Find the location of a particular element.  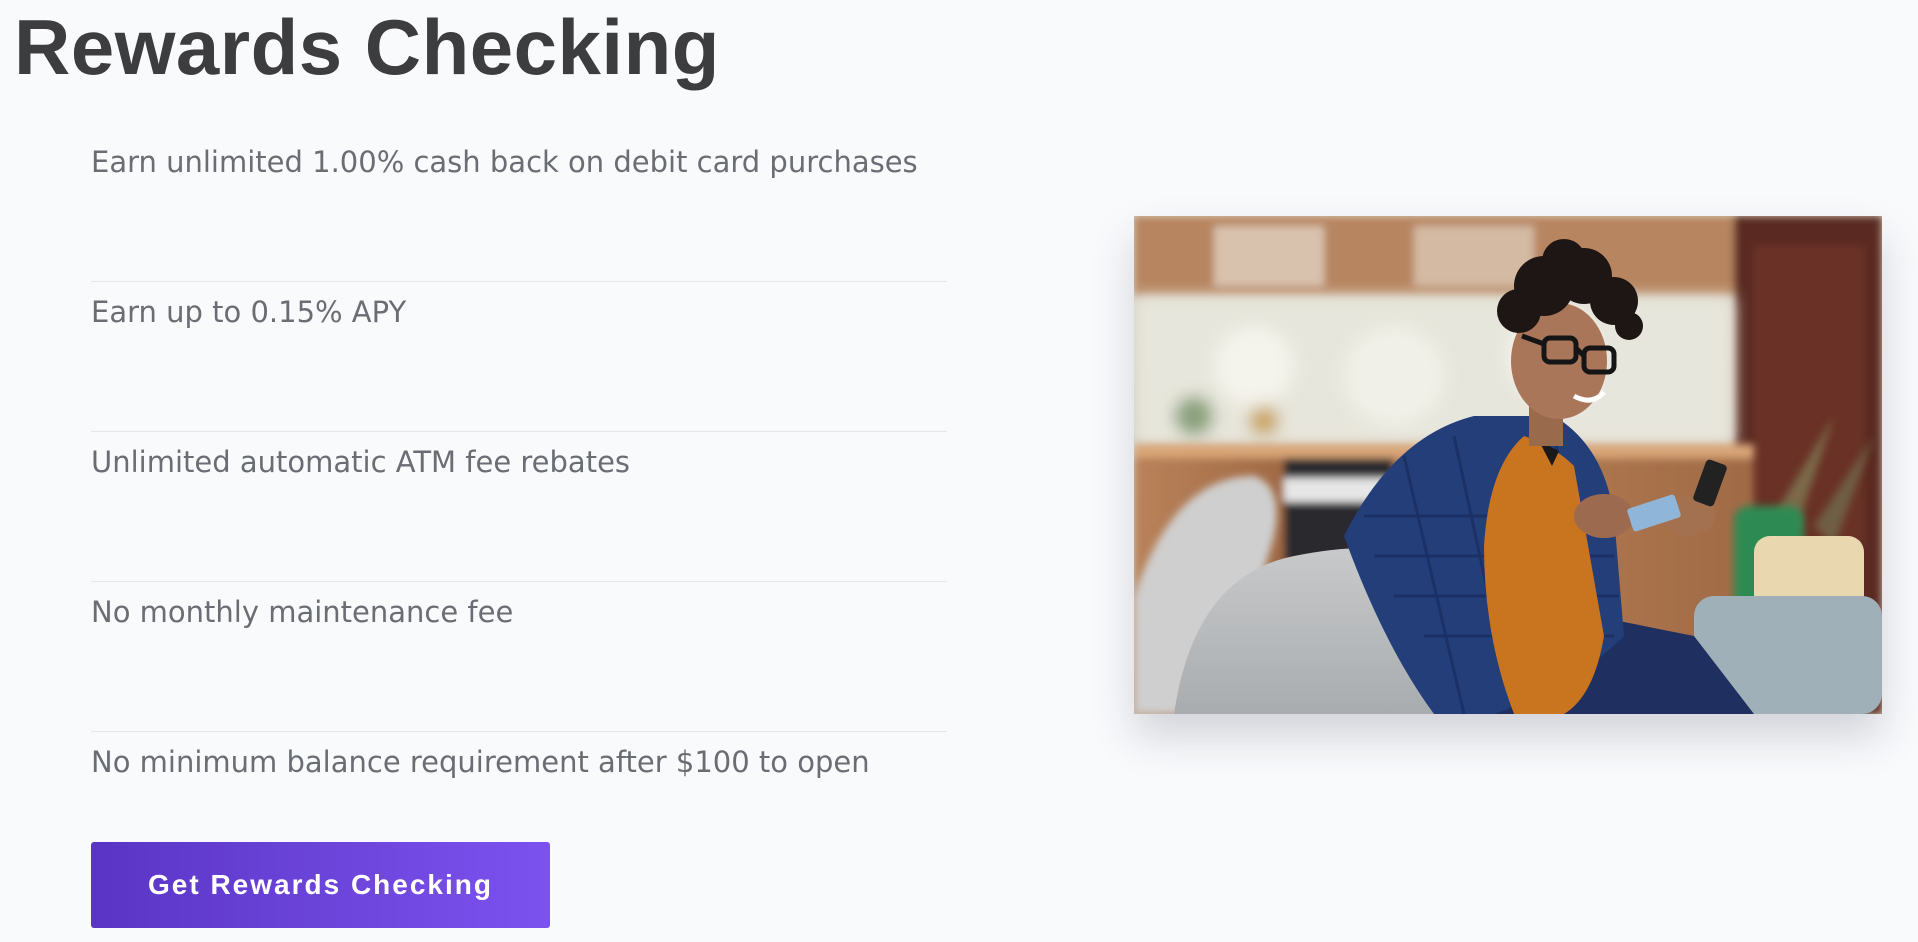

get-rewards-checking-button: Get Rewards Checking is located at coordinates (320, 885).